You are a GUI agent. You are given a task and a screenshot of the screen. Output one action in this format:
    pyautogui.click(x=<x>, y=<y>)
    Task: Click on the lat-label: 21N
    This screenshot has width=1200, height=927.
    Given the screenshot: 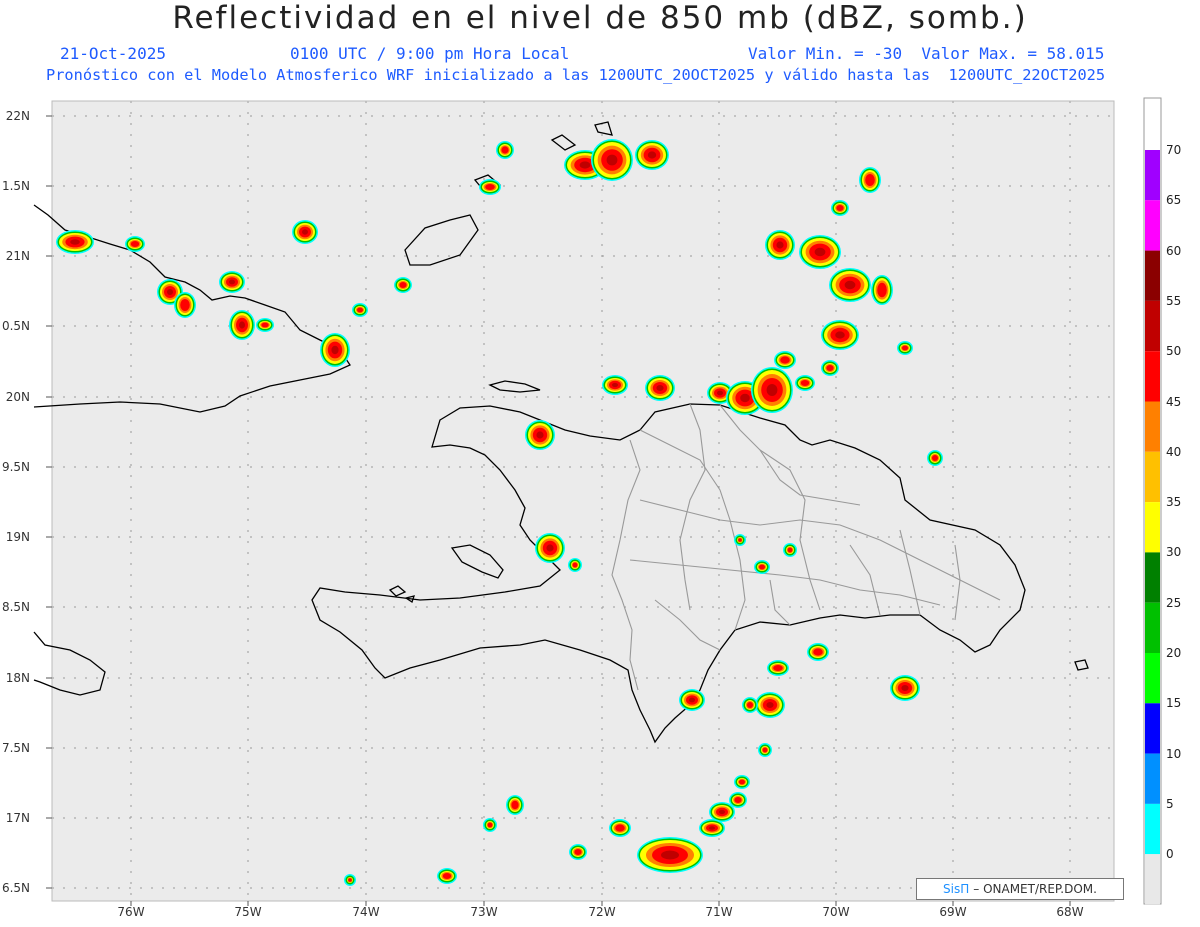 What is the action you would take?
    pyautogui.click(x=18, y=256)
    